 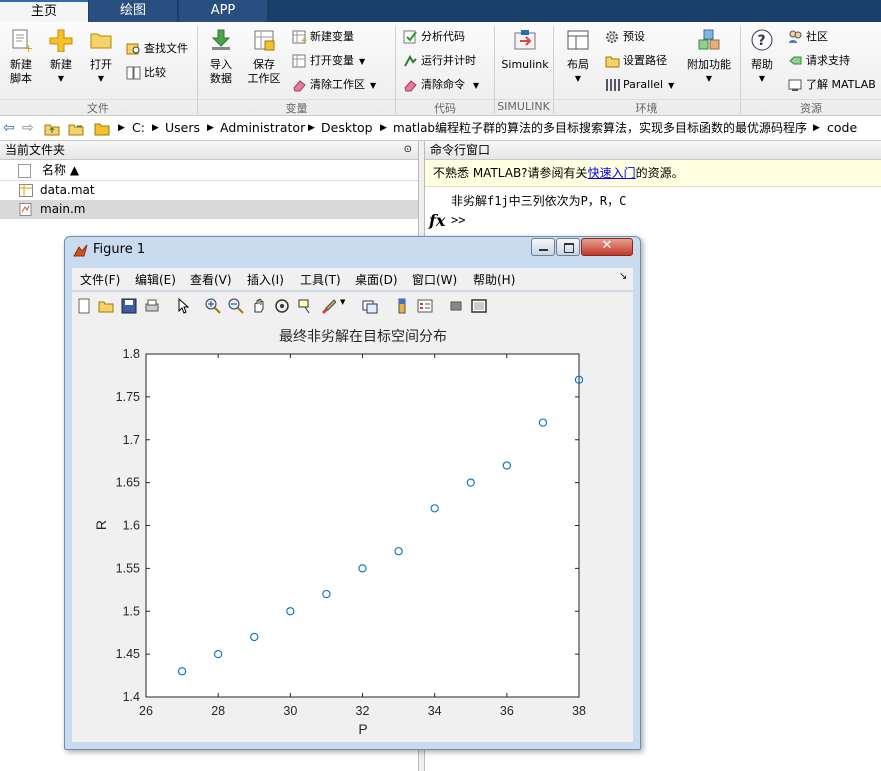 What do you see at coordinates (762, 57) in the screenshot?
I see `help-button: ? 帮助 ▼` at bounding box center [762, 57].